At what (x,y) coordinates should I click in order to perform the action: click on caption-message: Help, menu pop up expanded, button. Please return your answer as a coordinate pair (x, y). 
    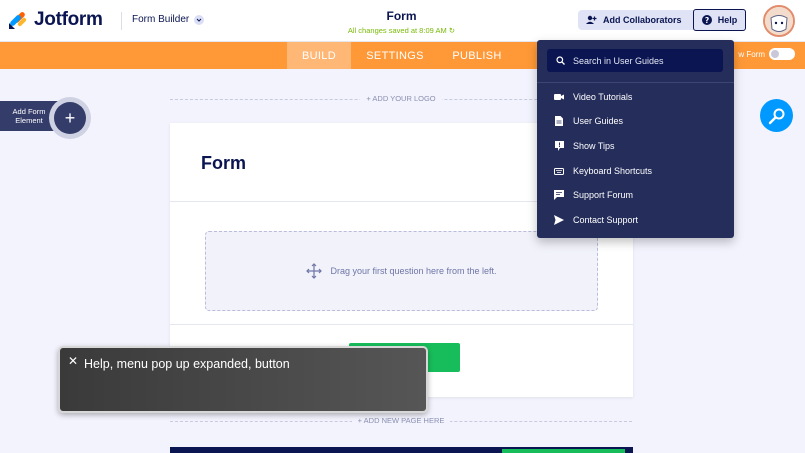
    Looking at the image, I should click on (187, 364).